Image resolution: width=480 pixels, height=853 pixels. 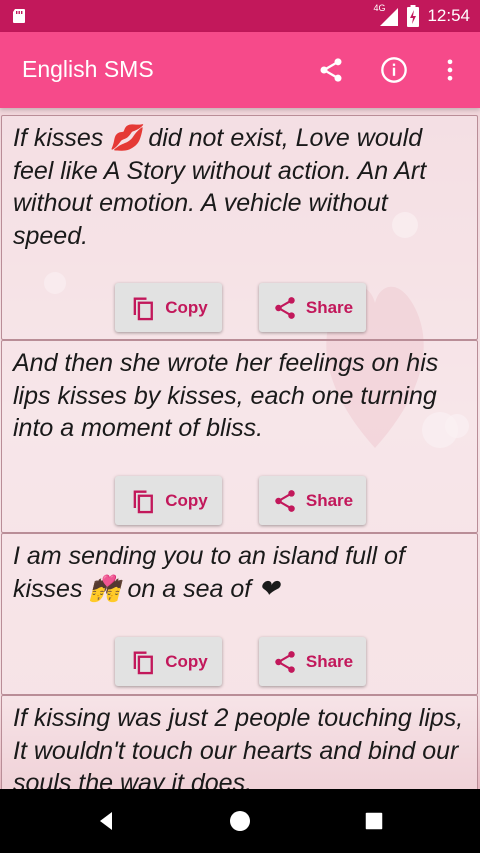 I want to click on back-icon, so click(x=106, y=821).